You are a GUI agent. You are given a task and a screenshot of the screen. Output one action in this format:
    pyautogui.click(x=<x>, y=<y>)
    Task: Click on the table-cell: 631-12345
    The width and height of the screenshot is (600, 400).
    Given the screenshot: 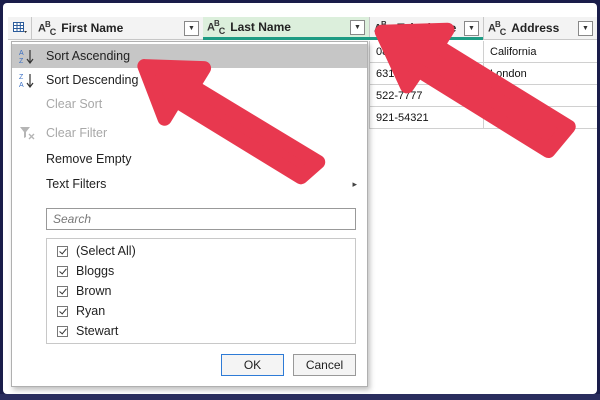 What is the action you would take?
    pyautogui.click(x=426, y=74)
    